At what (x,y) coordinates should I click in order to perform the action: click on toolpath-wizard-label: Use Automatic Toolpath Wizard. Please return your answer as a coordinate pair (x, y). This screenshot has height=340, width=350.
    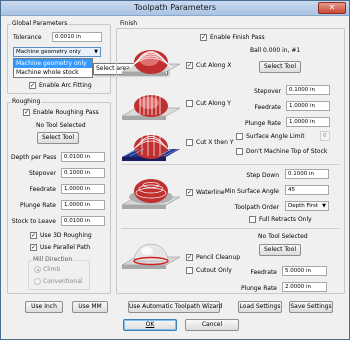
    Looking at the image, I should click on (176, 306).